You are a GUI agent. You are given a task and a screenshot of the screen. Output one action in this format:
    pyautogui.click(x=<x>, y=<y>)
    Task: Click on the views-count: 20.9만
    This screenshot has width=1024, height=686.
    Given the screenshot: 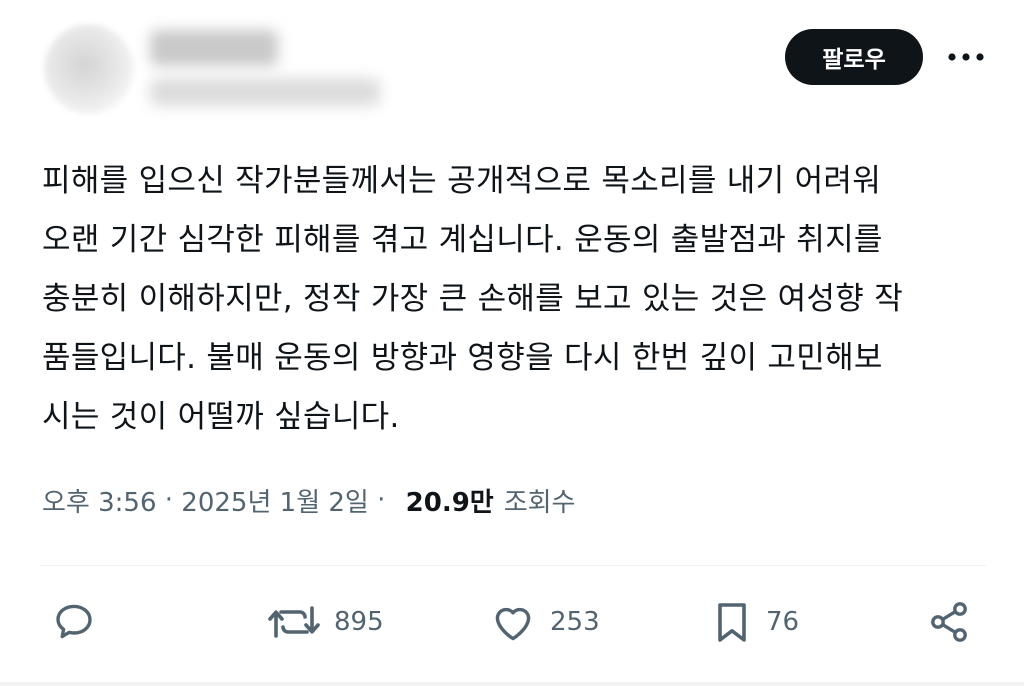 What is the action you would take?
    pyautogui.click(x=449, y=502)
    